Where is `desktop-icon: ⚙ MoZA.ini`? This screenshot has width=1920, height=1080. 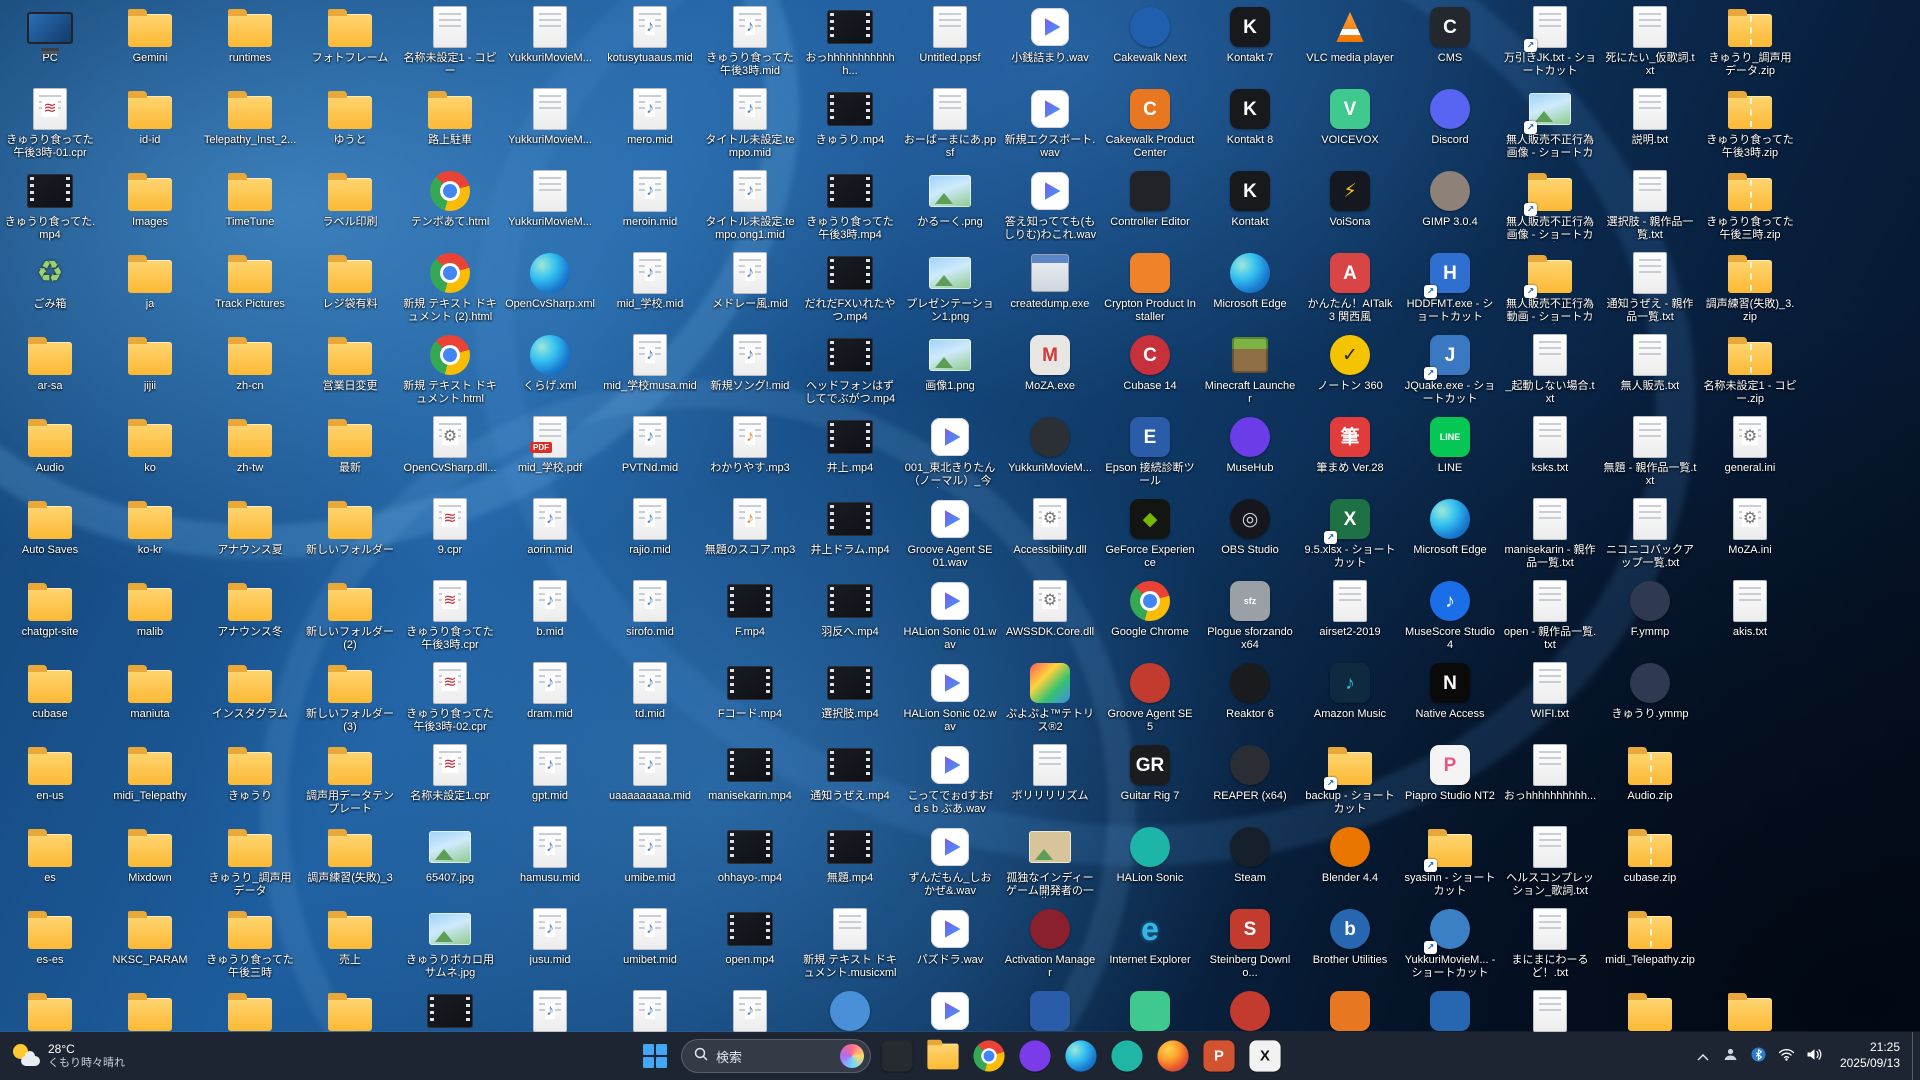 desktop-icon: ⚙ MoZA.ini is located at coordinates (1750, 533).